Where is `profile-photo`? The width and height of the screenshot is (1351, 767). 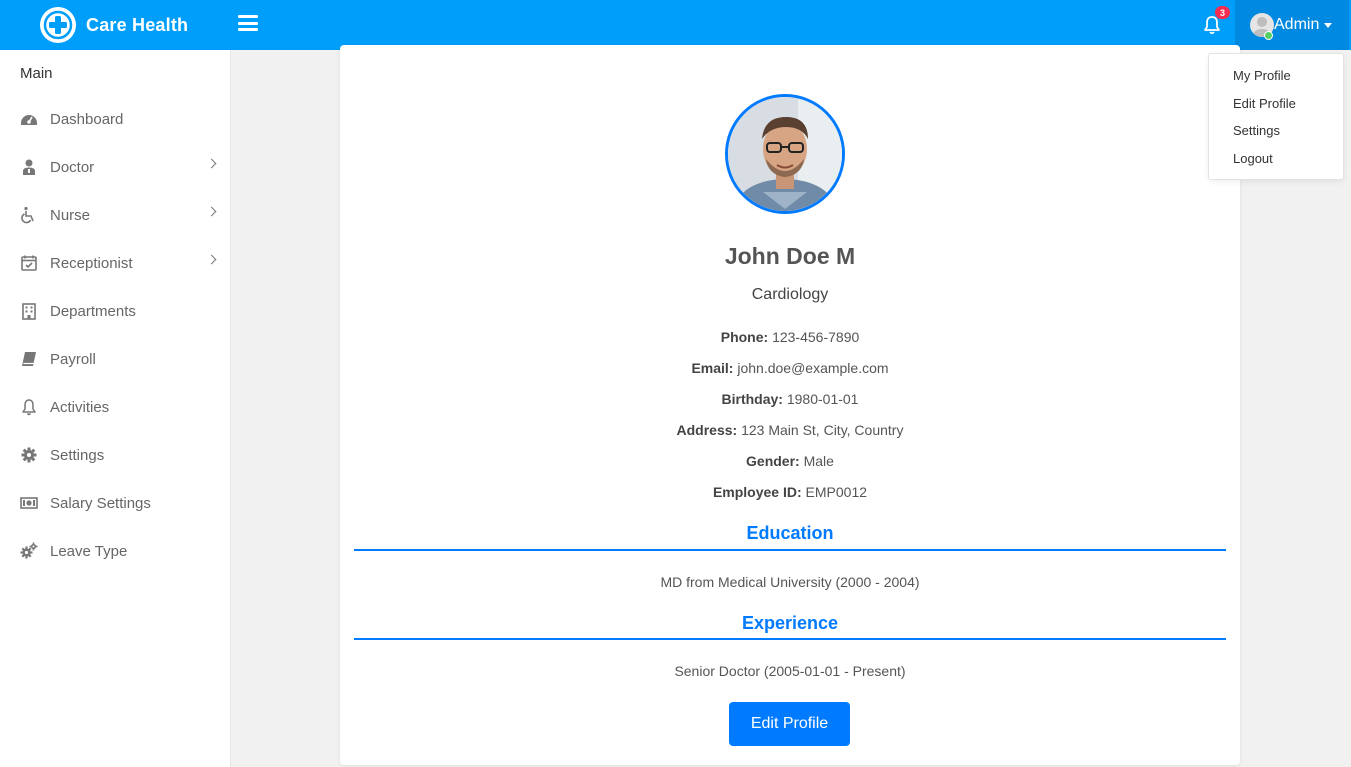 profile-photo is located at coordinates (785, 154).